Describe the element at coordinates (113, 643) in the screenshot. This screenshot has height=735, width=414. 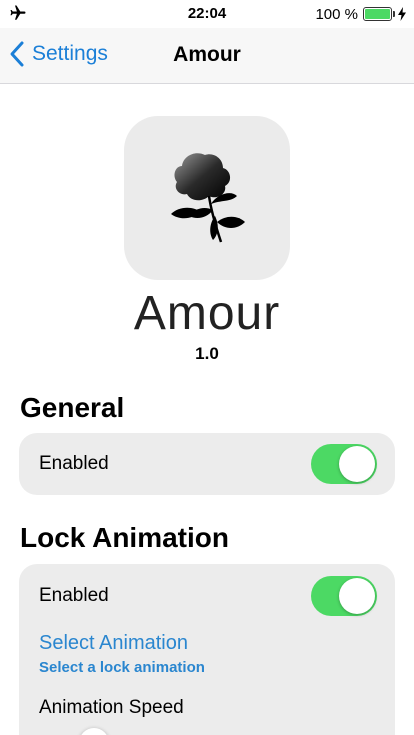
I see `select-animation-link: Select Animation` at that location.